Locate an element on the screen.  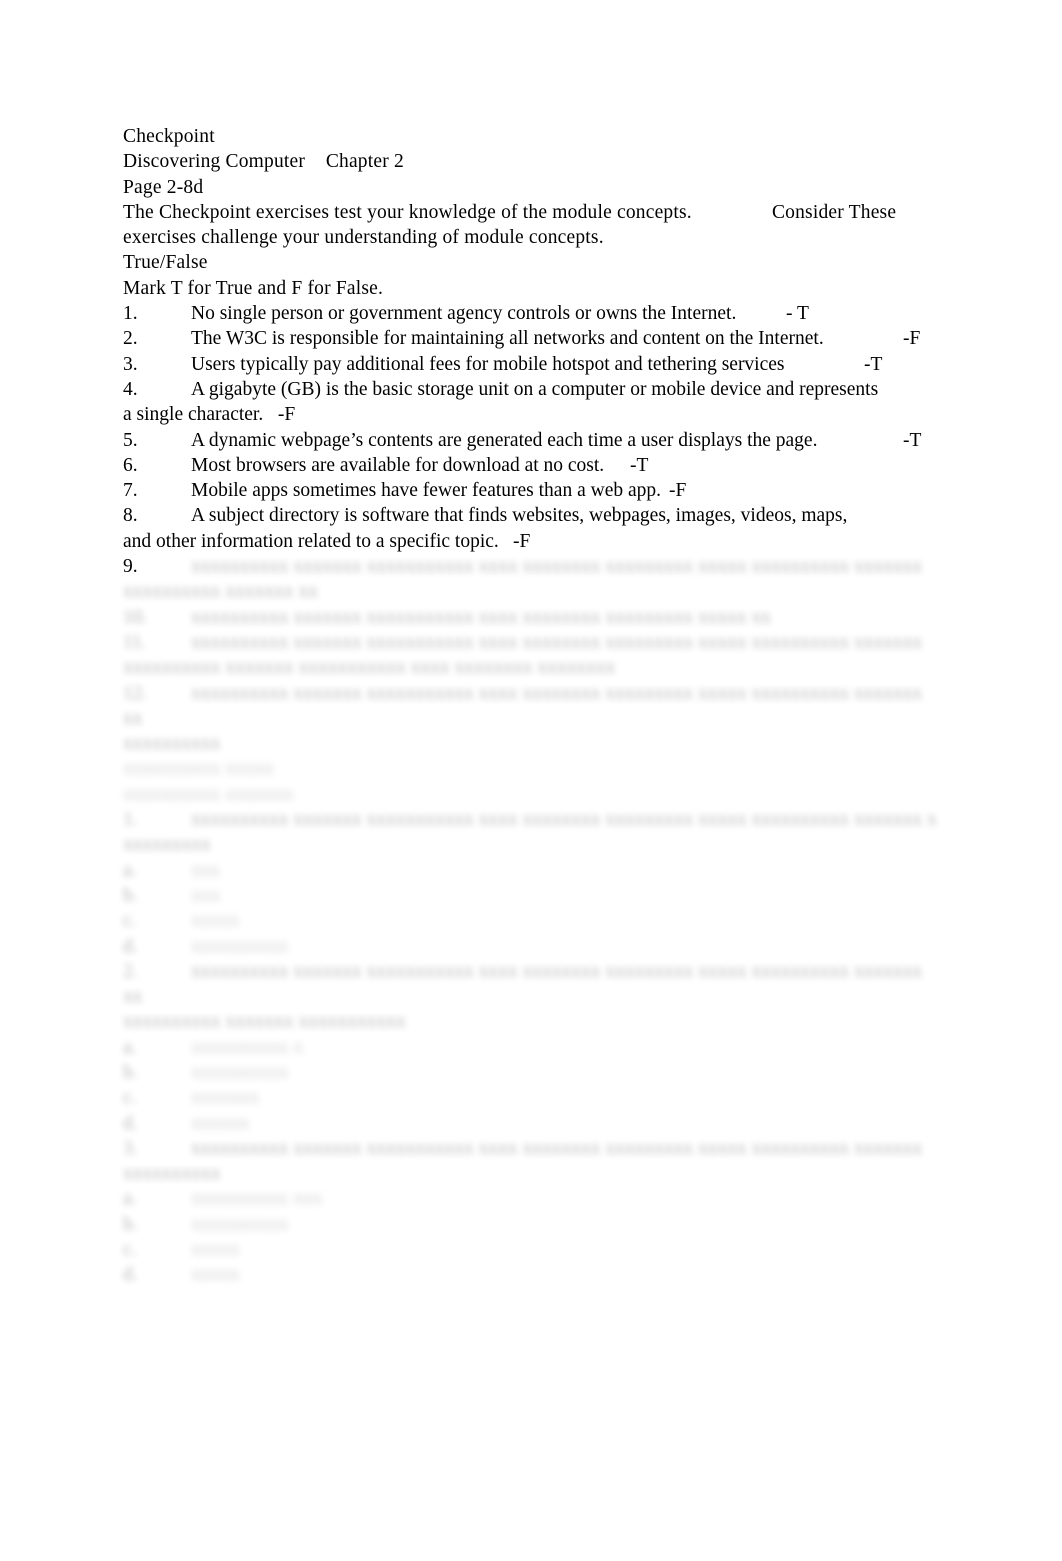
obscured-item-number: 11. is located at coordinates (135, 642).